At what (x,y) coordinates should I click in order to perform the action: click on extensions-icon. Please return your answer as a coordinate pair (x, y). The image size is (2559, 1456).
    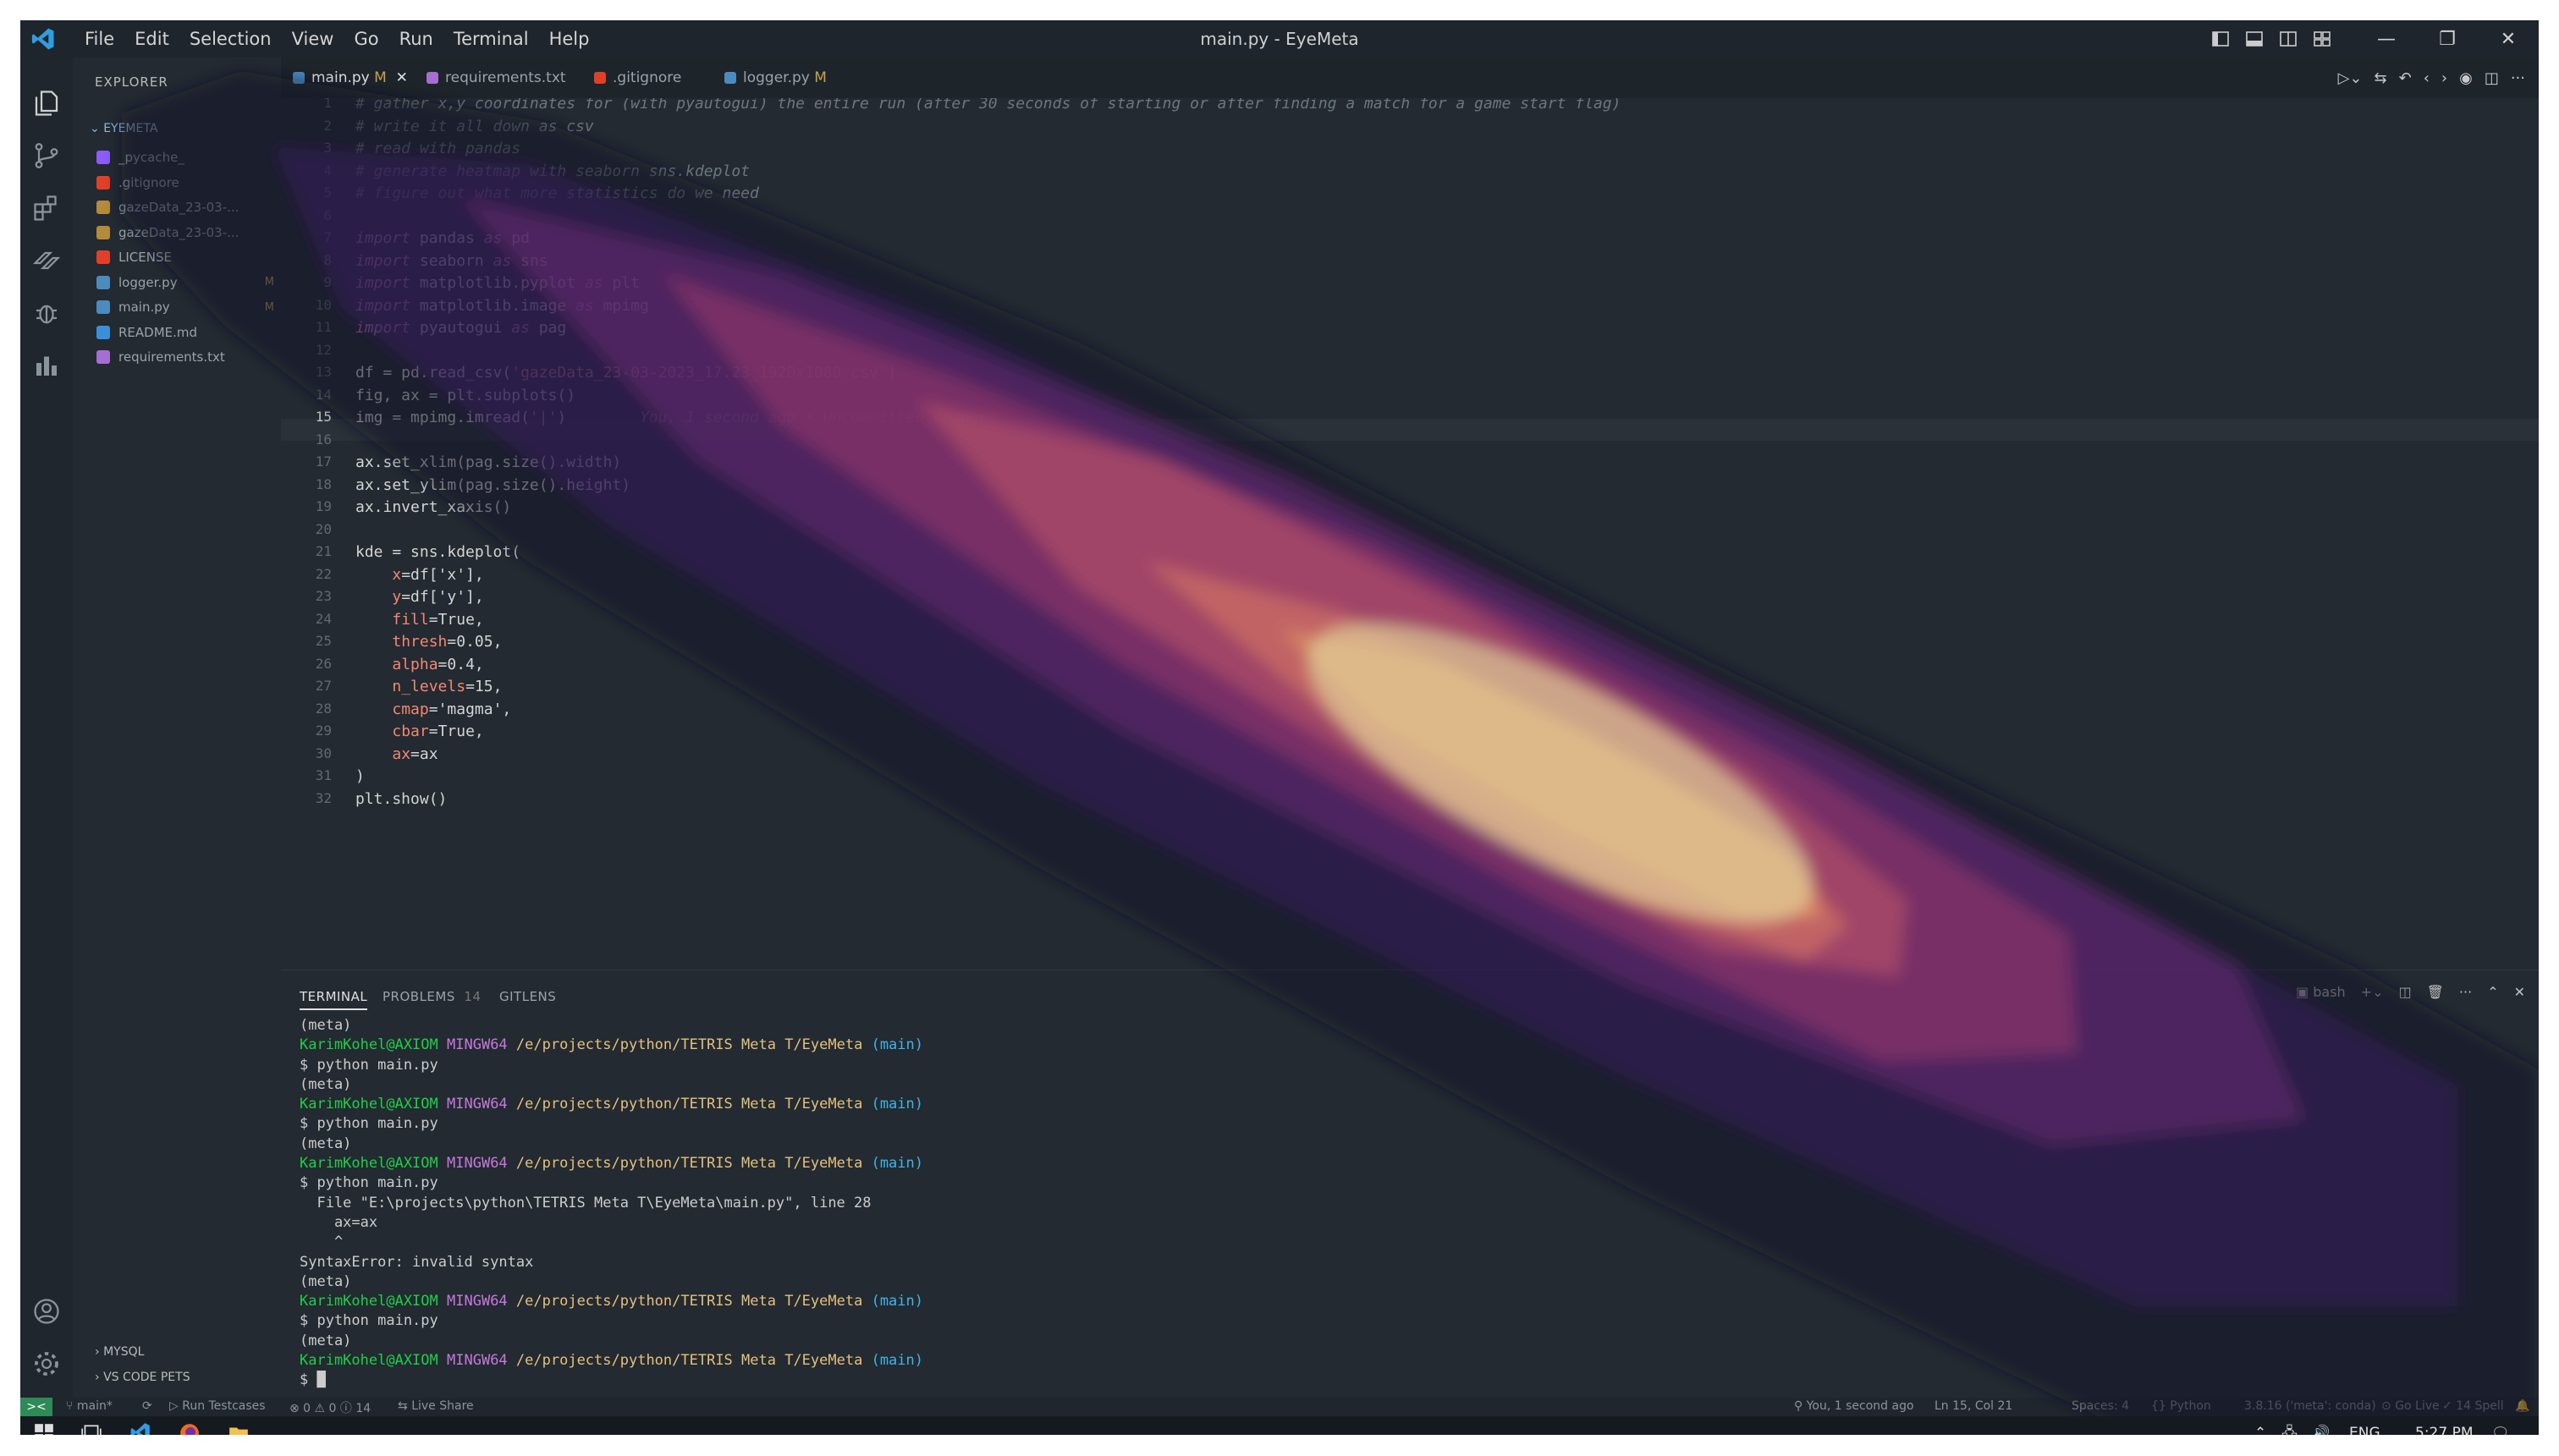
    Looking at the image, I should click on (46, 208).